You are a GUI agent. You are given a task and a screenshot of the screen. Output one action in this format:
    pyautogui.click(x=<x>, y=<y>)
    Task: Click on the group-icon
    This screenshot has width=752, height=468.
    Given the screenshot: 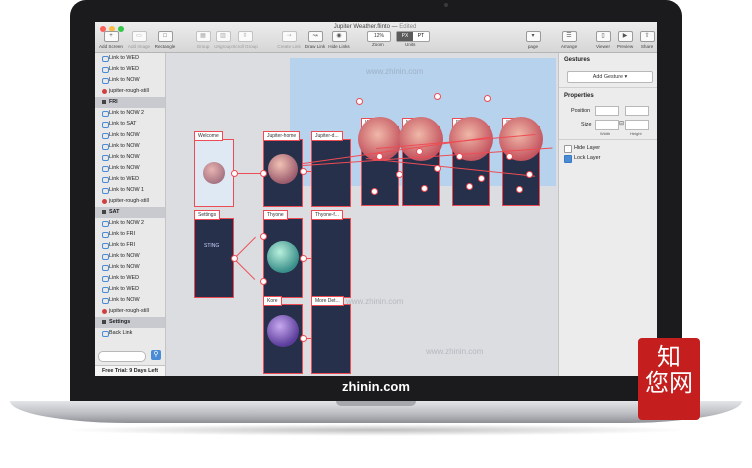 What is the action you would take?
    pyautogui.click(x=104, y=102)
    